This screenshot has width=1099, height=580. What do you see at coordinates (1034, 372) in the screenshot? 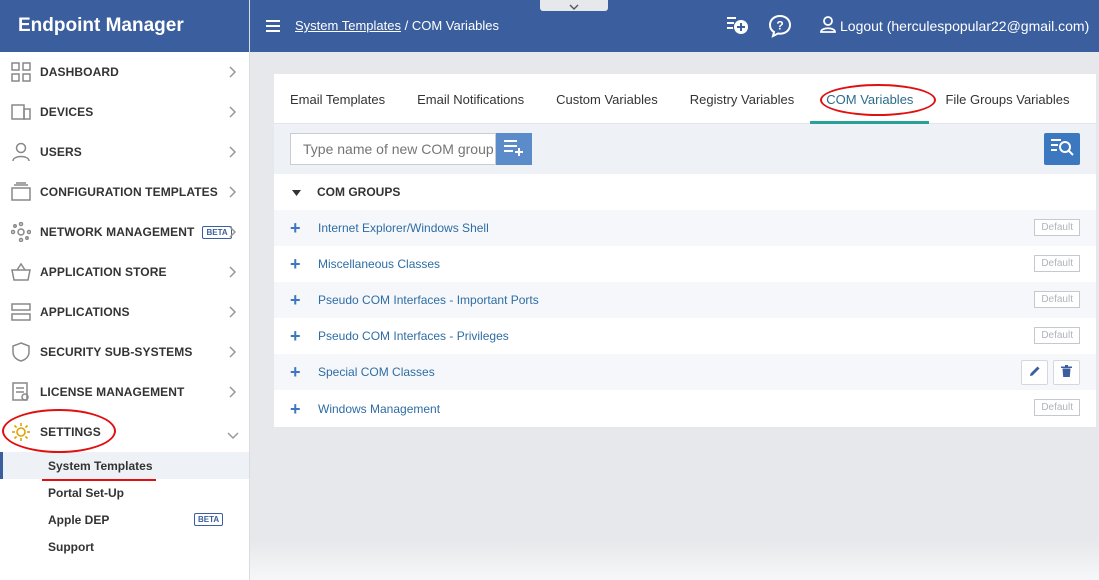
I see `edit-group-button` at bounding box center [1034, 372].